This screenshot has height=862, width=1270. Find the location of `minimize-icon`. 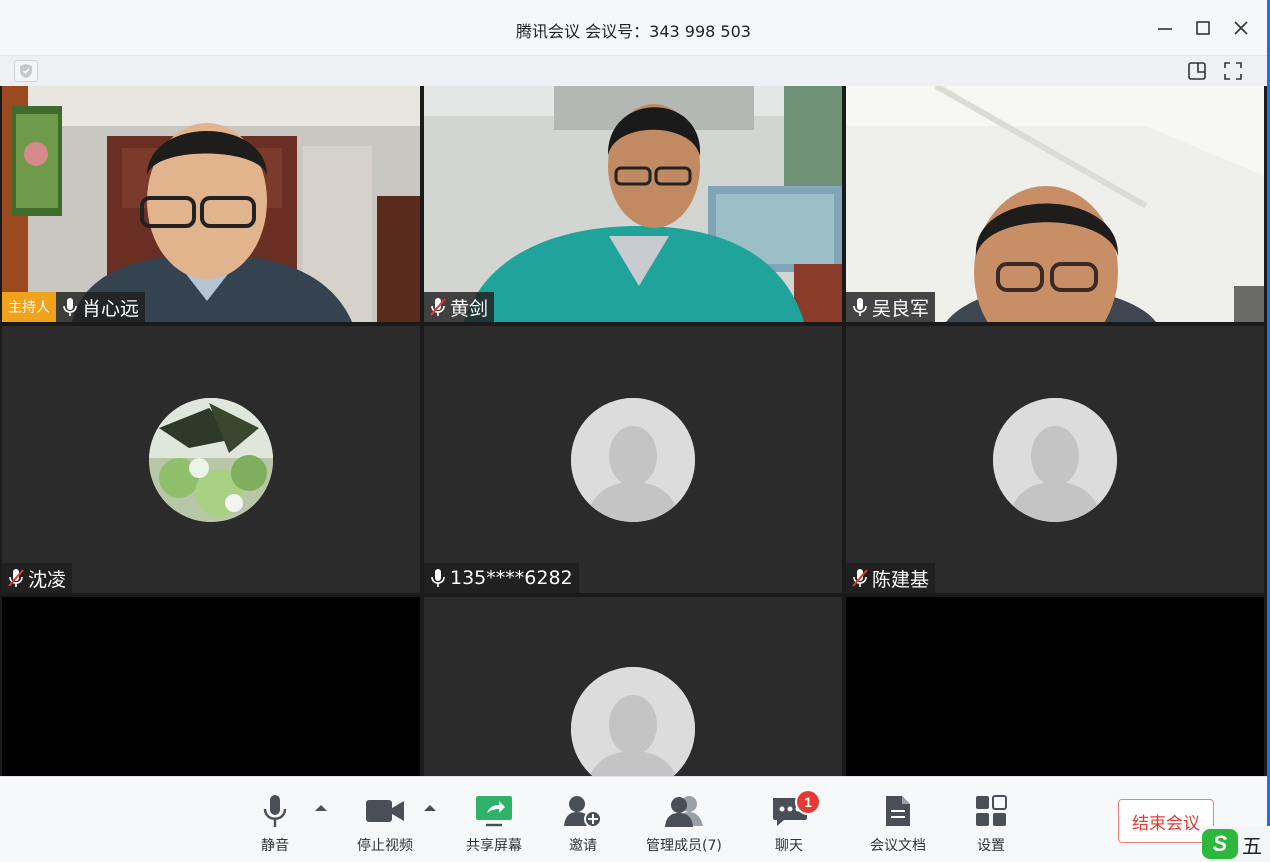

minimize-icon is located at coordinates (1165, 29).